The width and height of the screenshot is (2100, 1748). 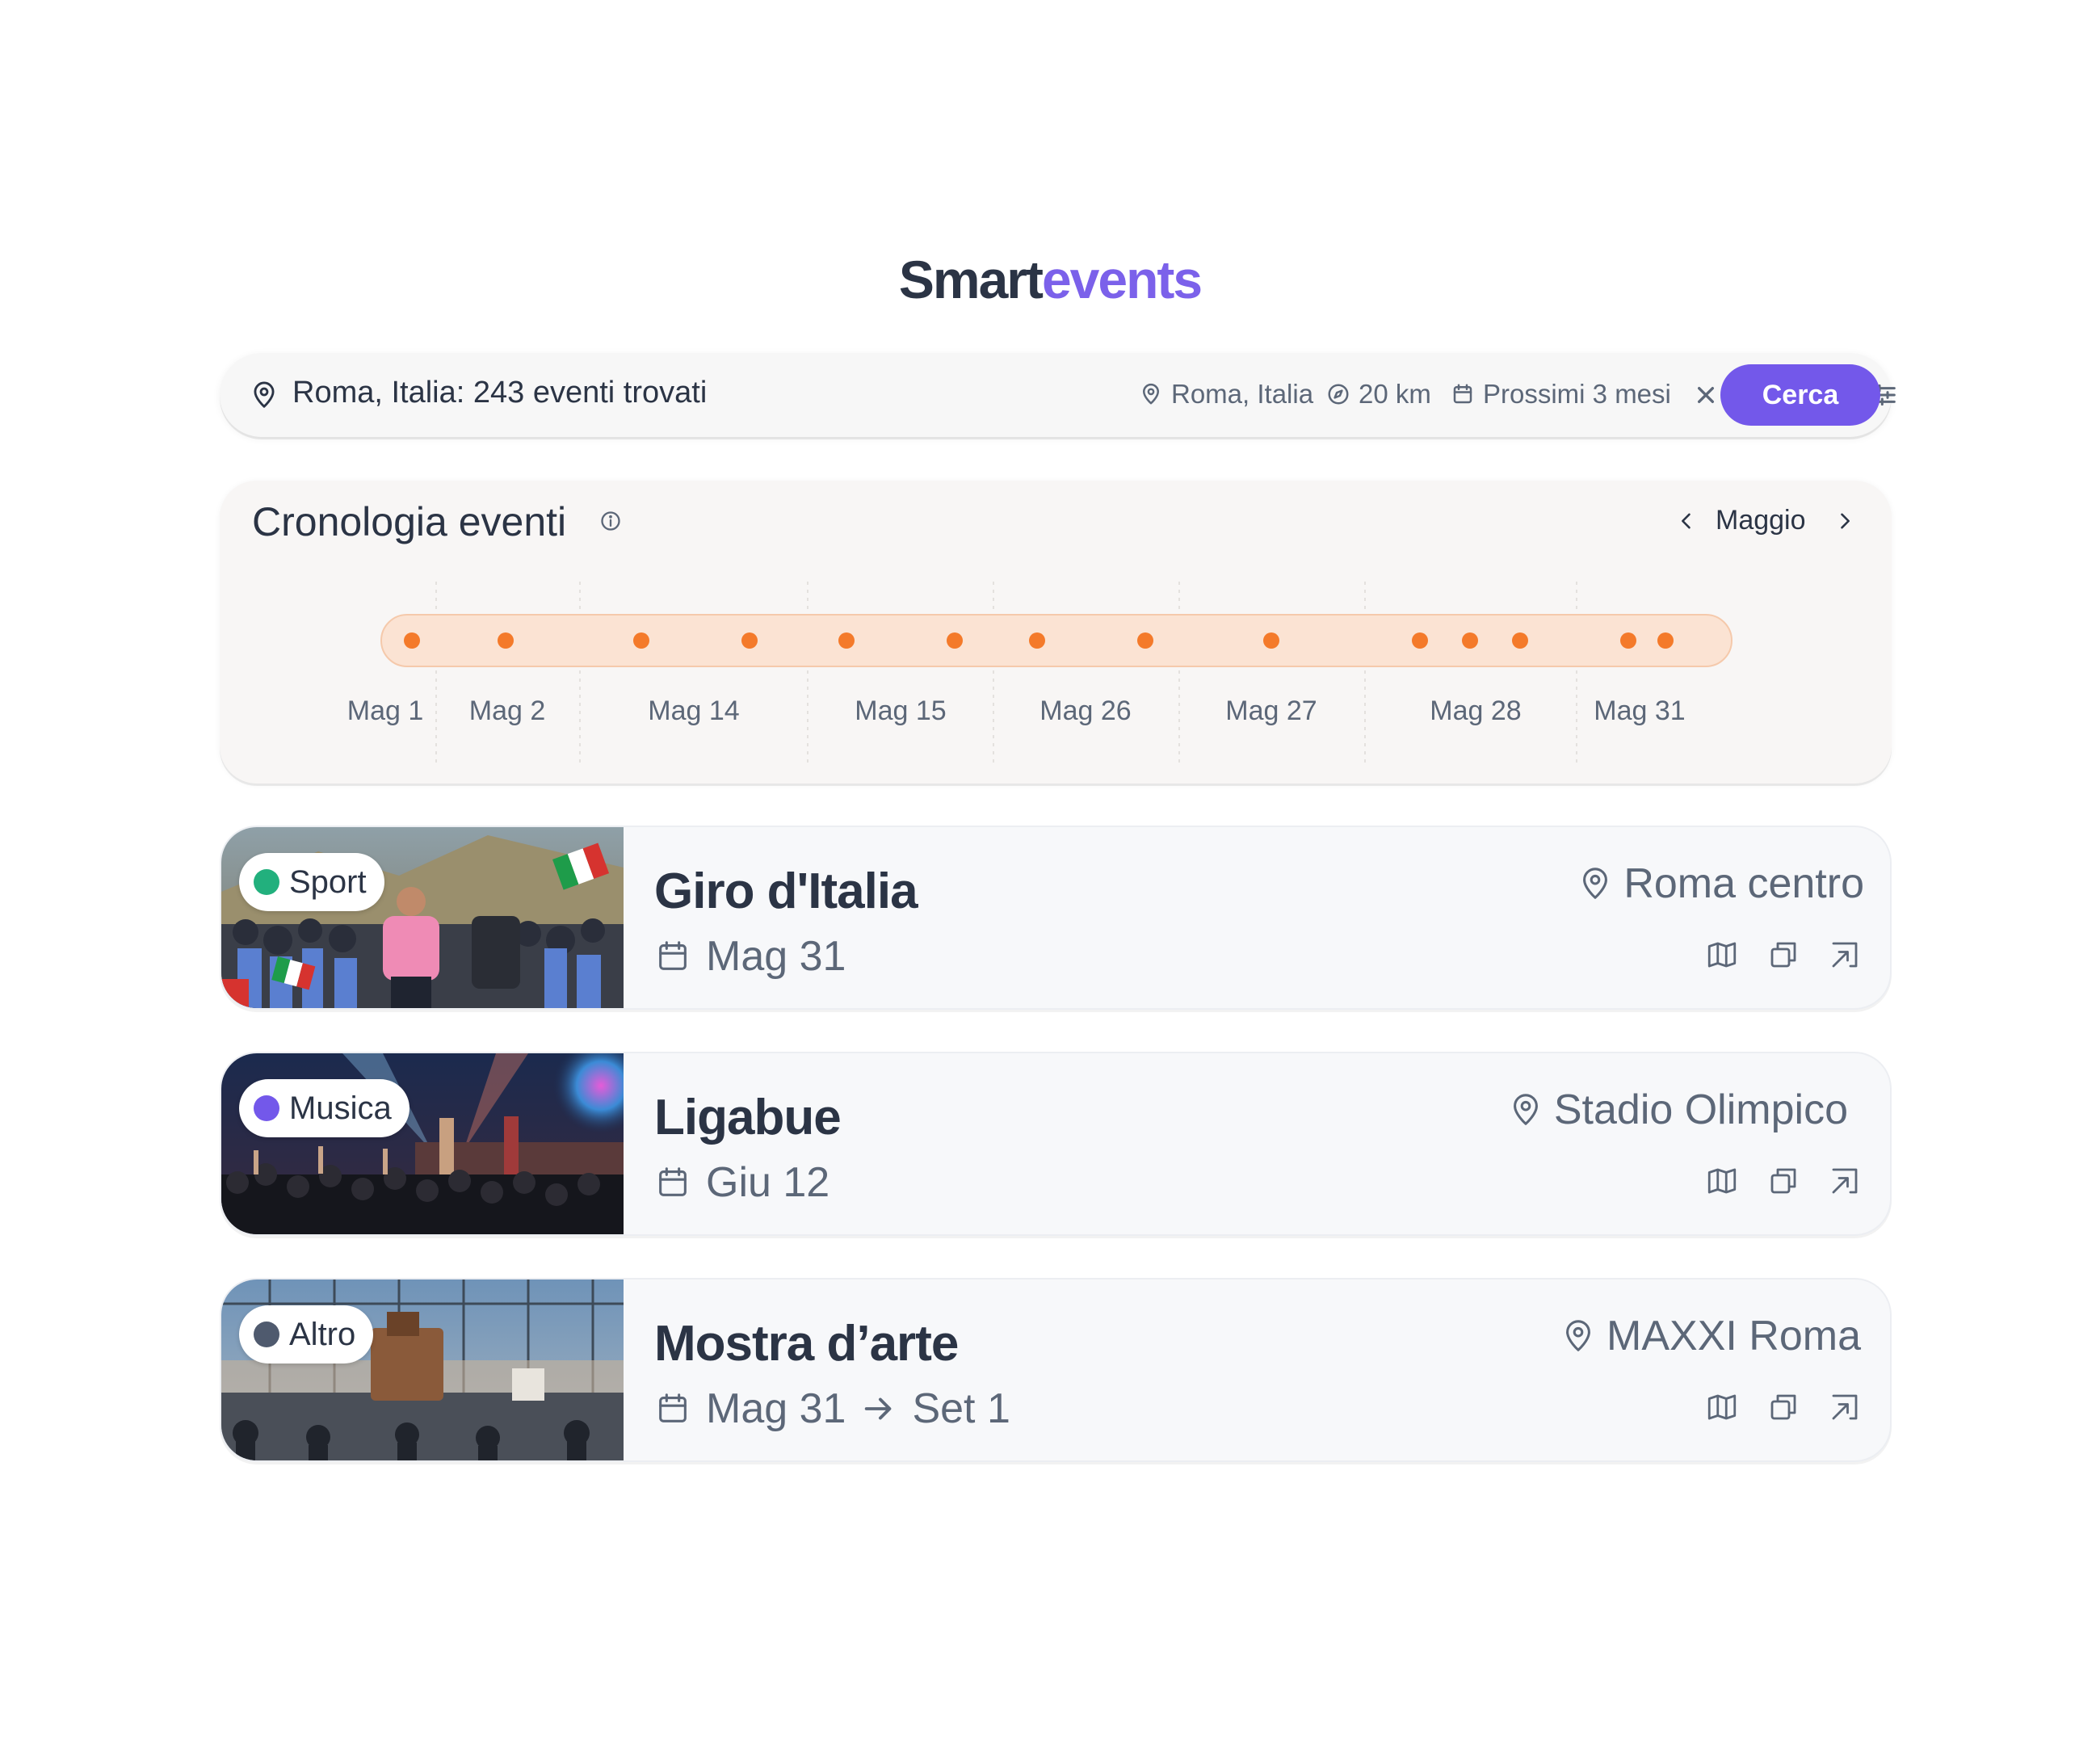 I want to click on event-location: Roma centro, so click(x=1721, y=883).